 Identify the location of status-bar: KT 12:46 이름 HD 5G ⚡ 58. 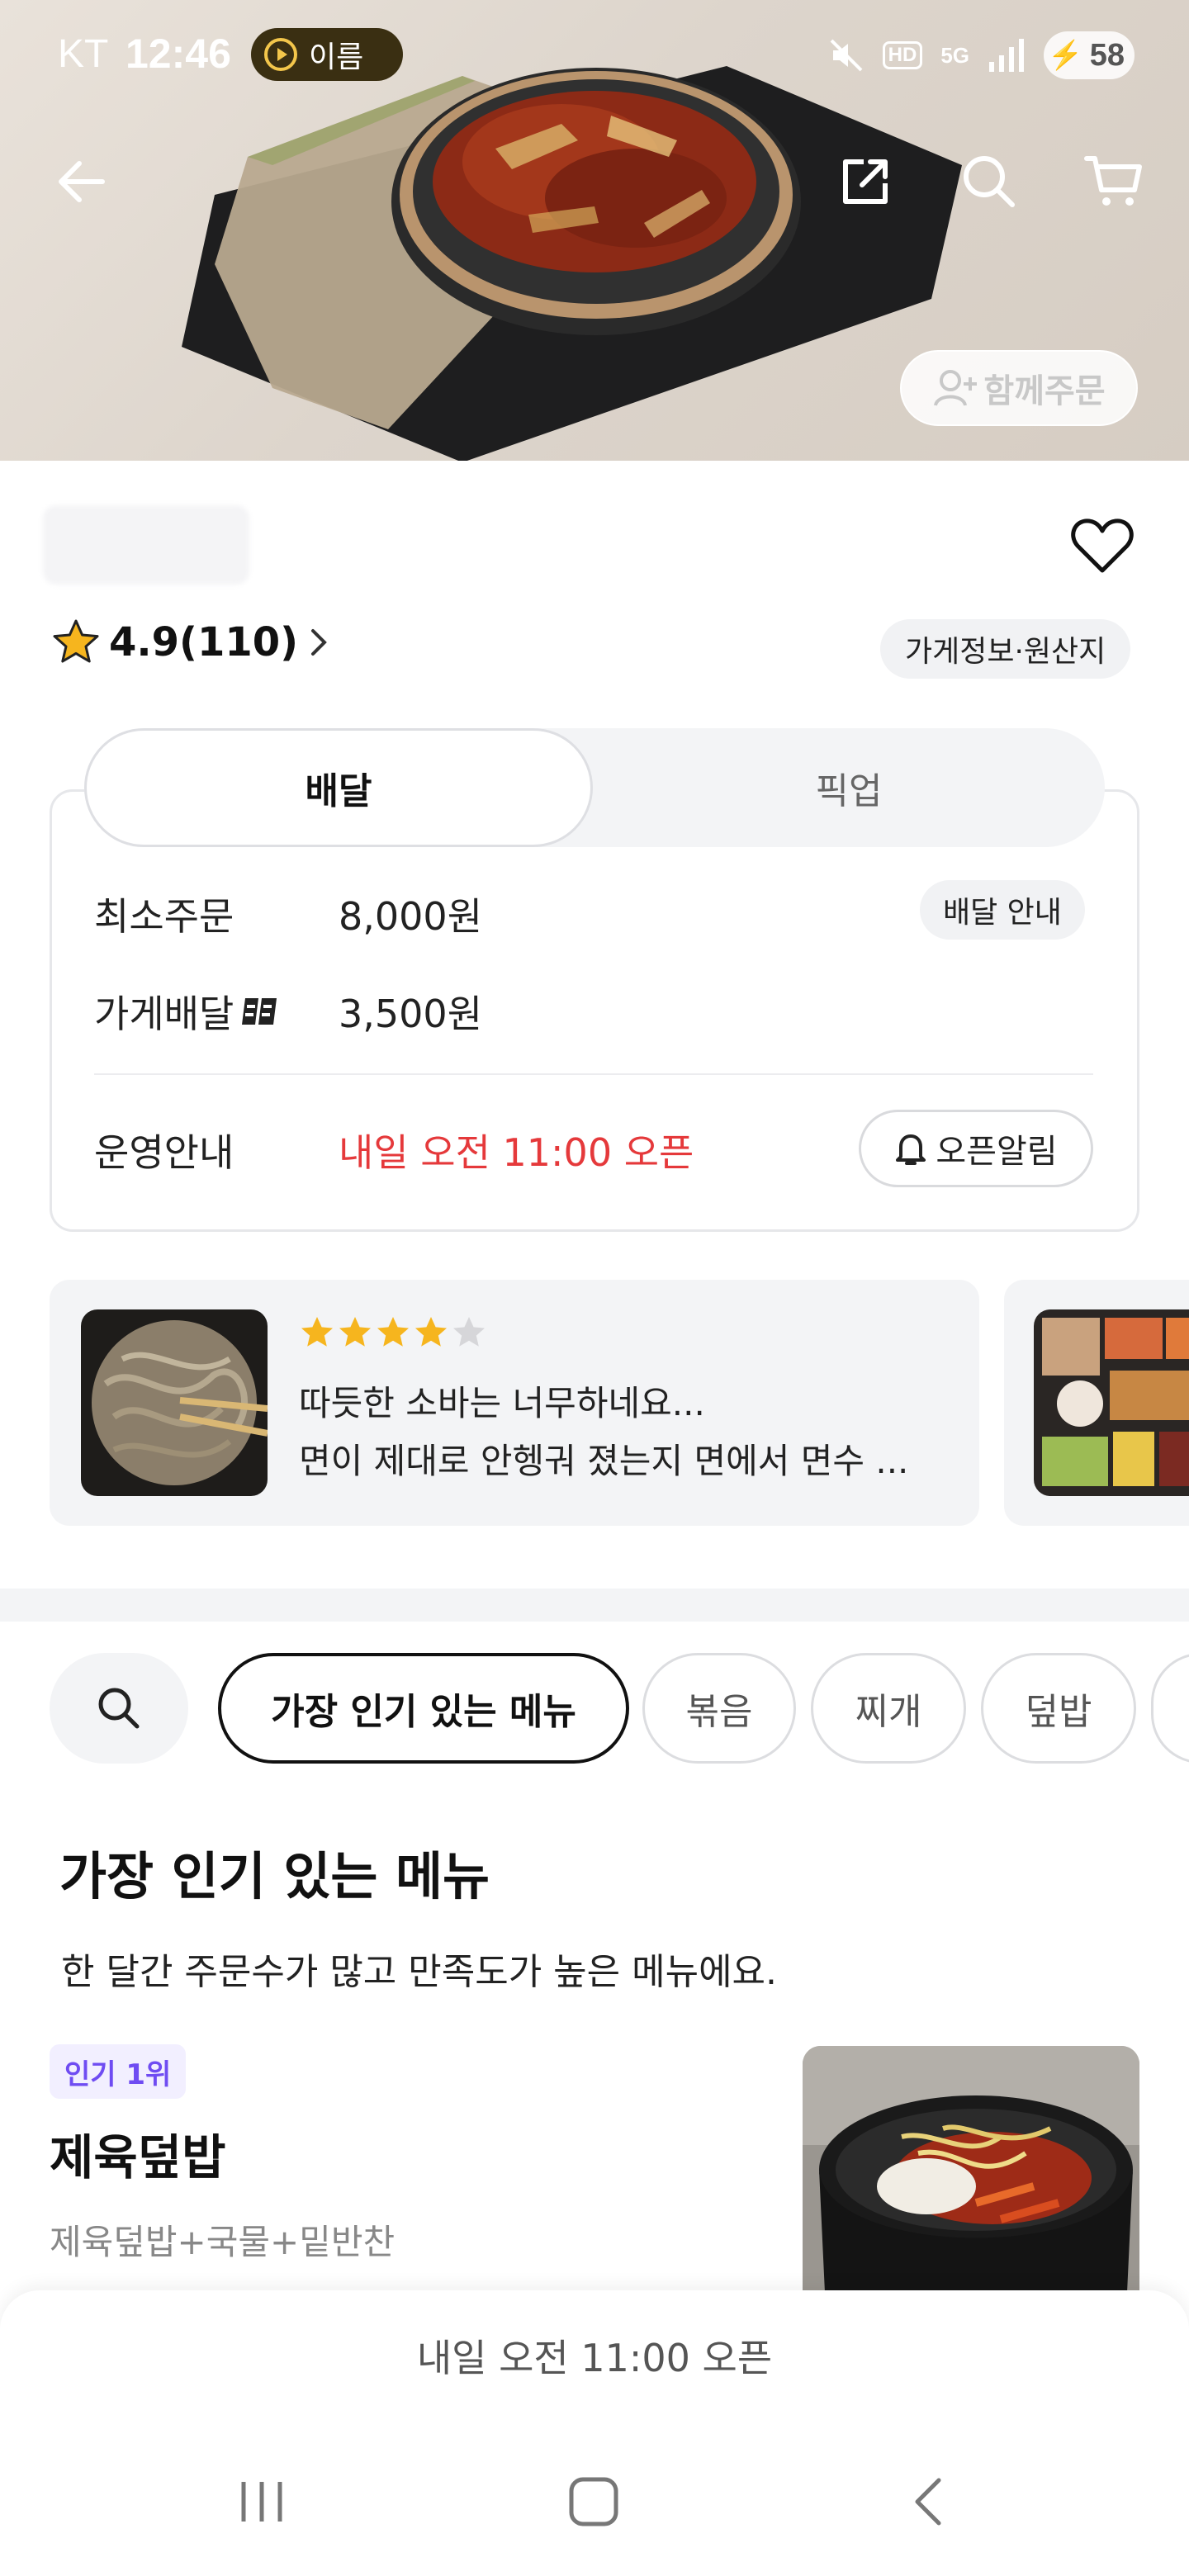
(594, 53).